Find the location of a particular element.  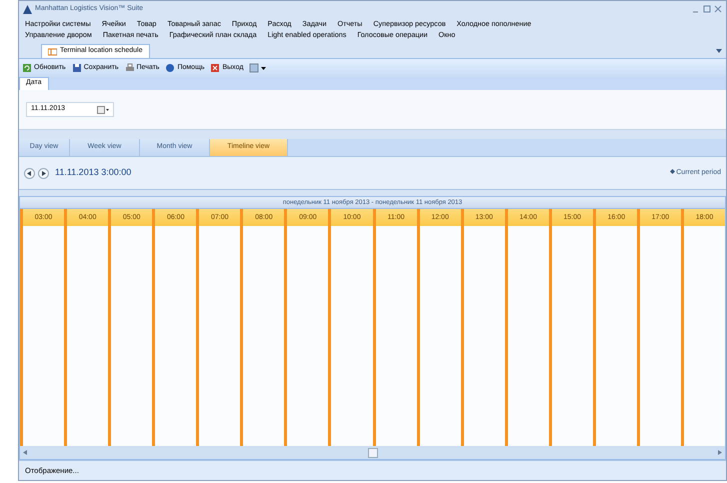

right-arrow-icon is located at coordinates (43, 173).